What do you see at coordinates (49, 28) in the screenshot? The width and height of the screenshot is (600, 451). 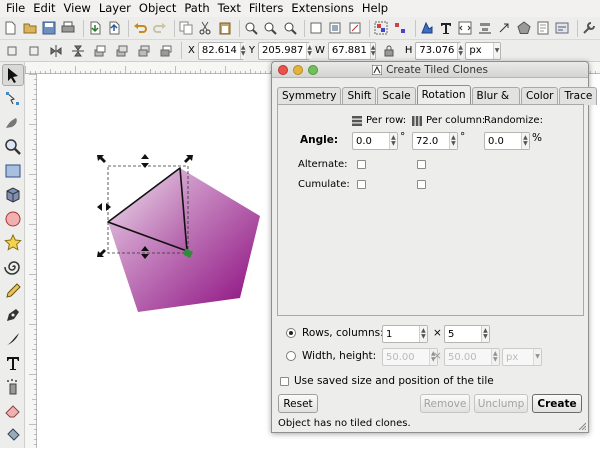 I see `save-button` at bounding box center [49, 28].